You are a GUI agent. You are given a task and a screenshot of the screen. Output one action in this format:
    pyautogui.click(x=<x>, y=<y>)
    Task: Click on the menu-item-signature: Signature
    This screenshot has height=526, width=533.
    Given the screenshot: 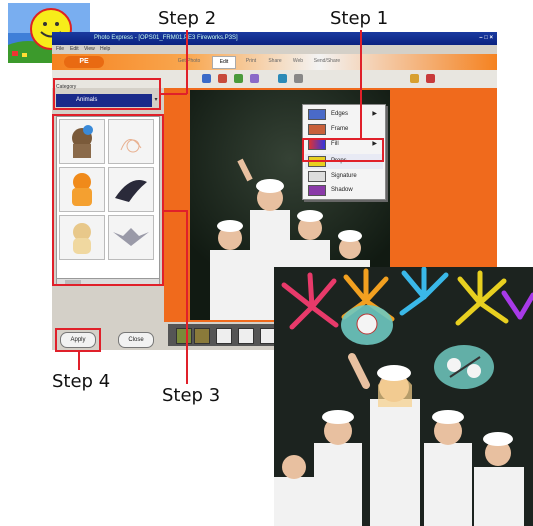 What is the action you would take?
    pyautogui.click(x=344, y=176)
    